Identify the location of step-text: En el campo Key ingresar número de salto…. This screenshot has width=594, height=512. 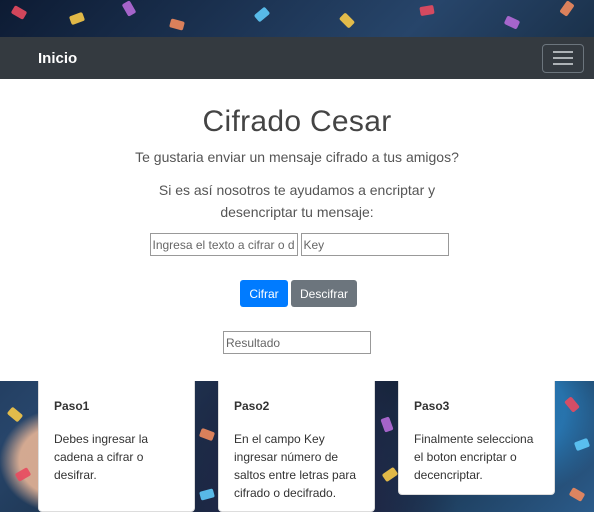
(295, 466).